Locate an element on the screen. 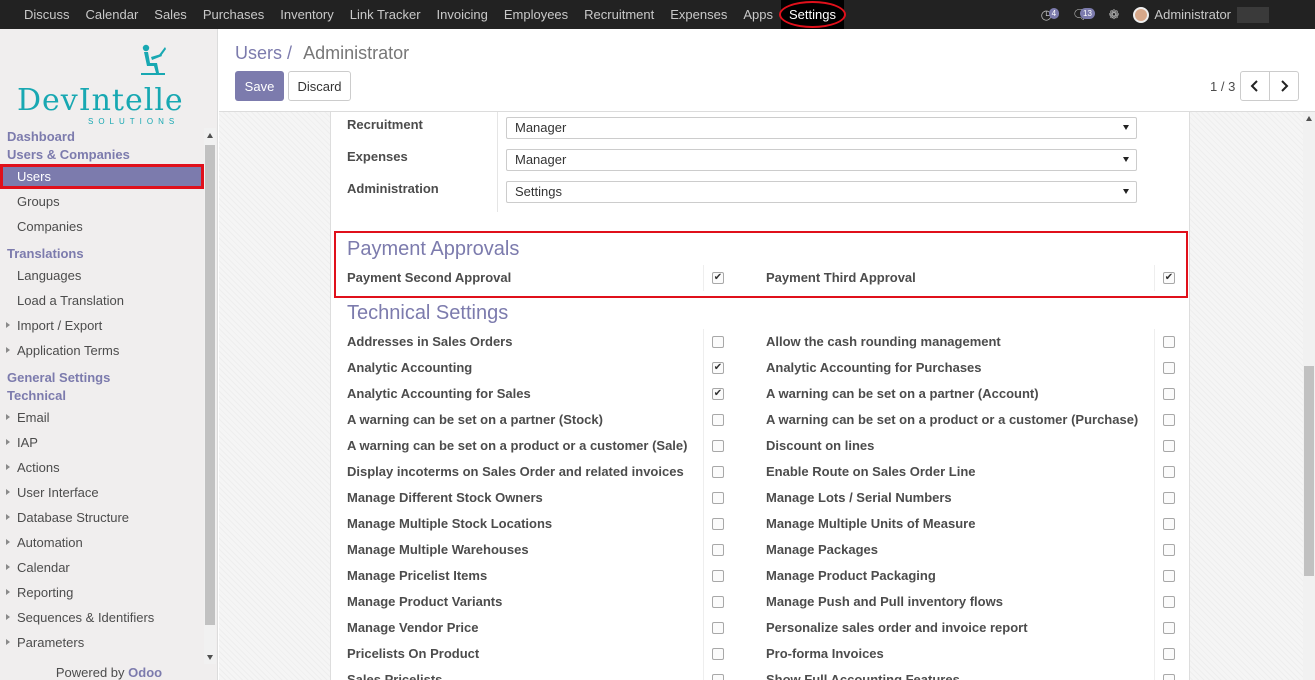 The image size is (1315, 680). access-select-expenses: Manager is located at coordinates (821, 160).